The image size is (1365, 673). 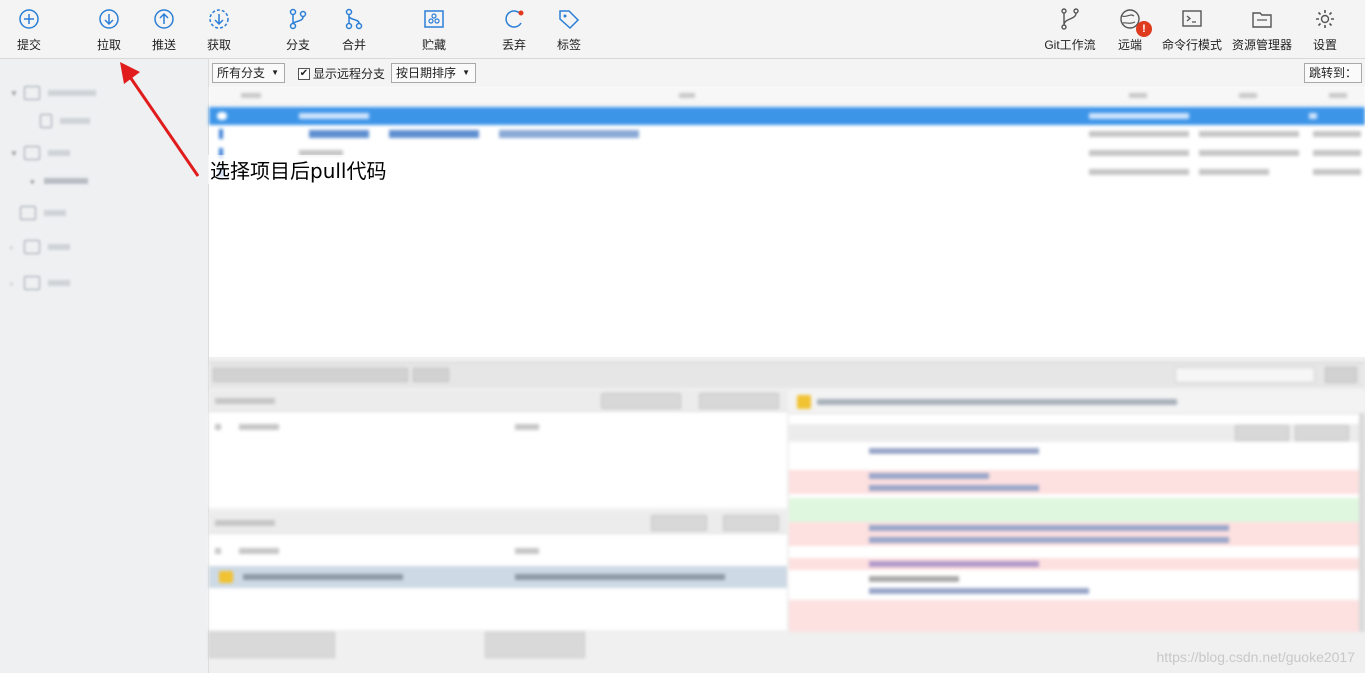 I want to click on branch-label: 分支, so click(x=297, y=45).